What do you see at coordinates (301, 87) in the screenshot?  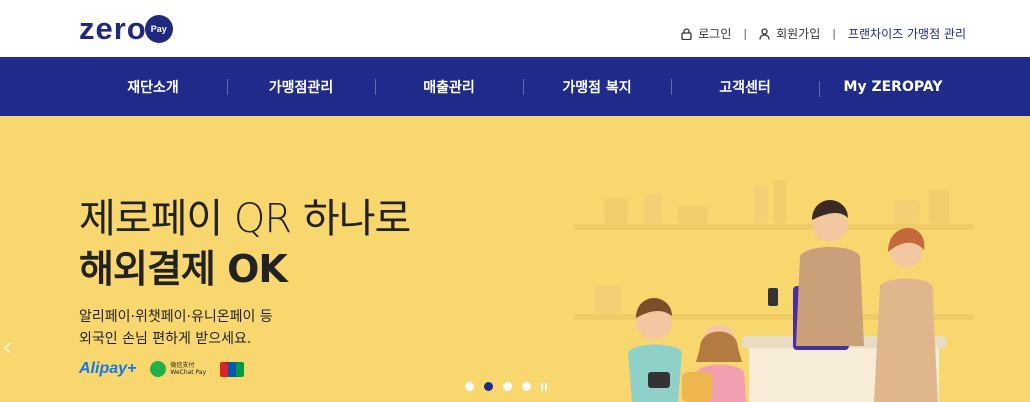 I see `nav-tab-merchant: 가맹점관리` at bounding box center [301, 87].